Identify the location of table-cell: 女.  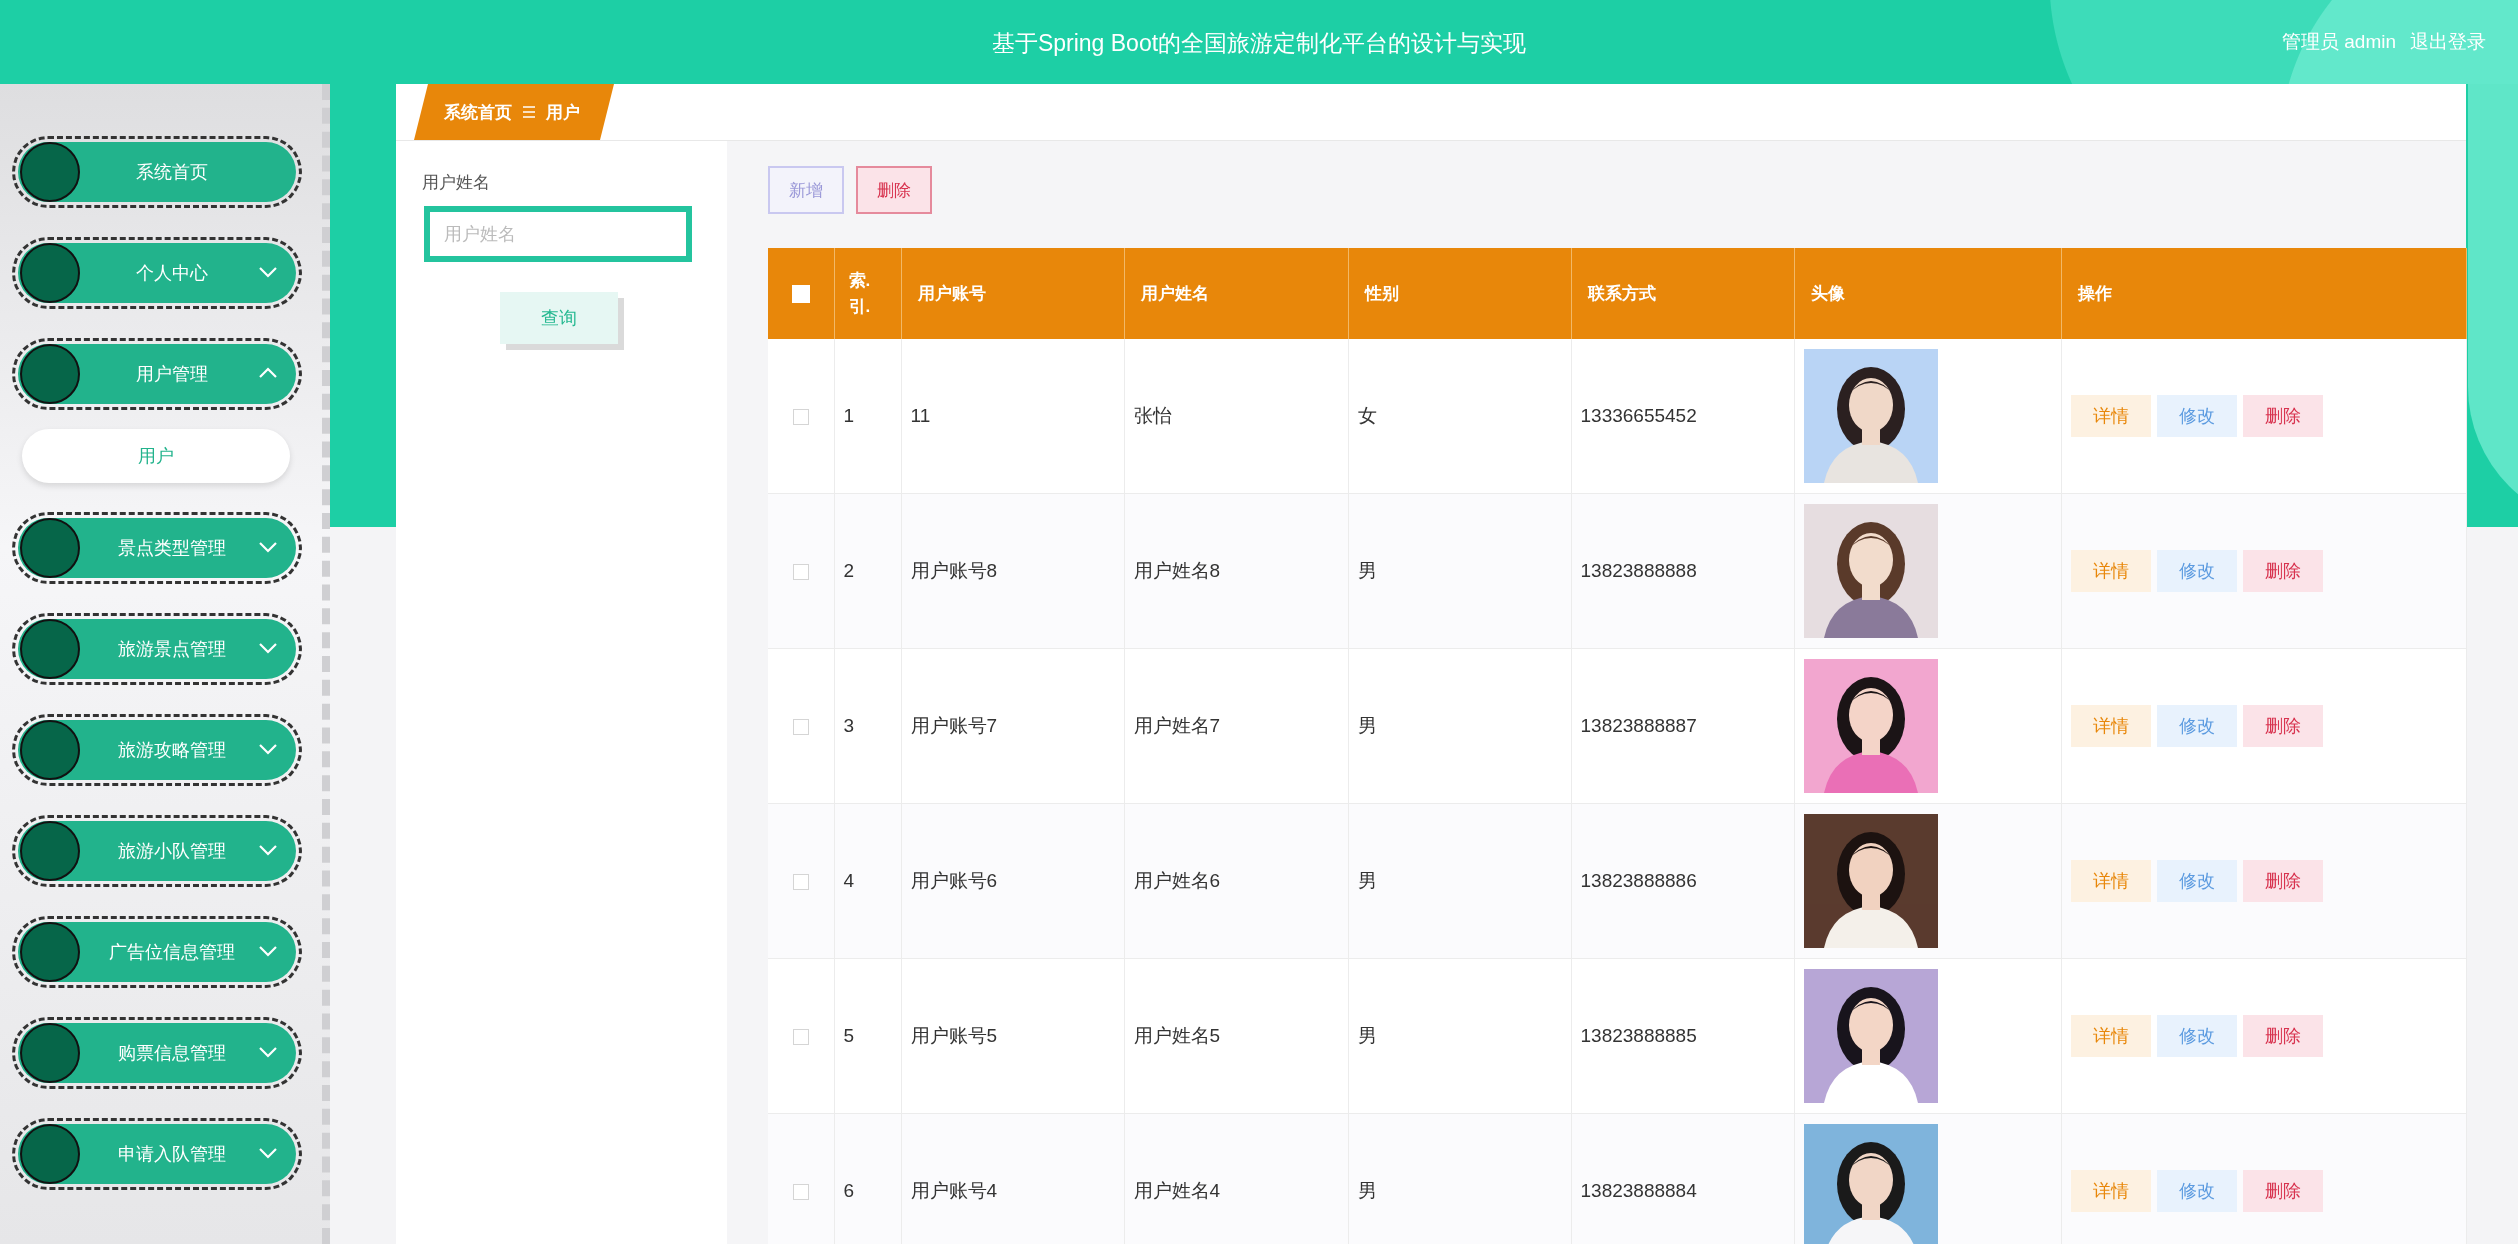
(1367, 415).